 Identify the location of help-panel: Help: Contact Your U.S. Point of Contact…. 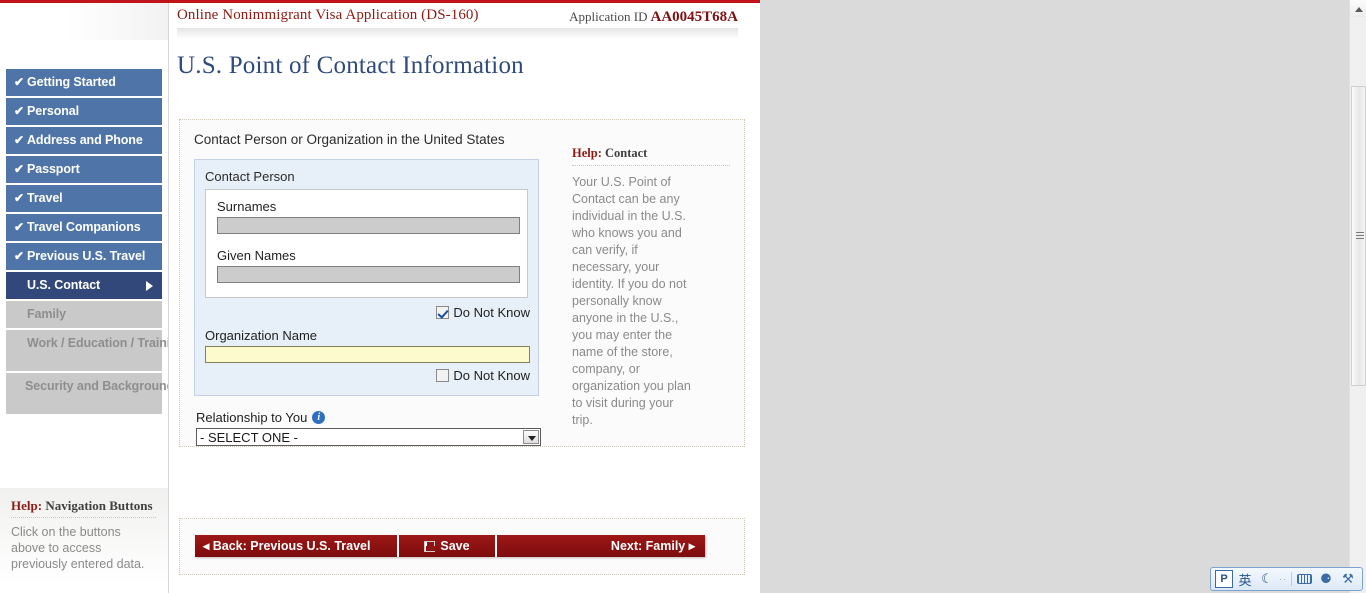
(650, 289).